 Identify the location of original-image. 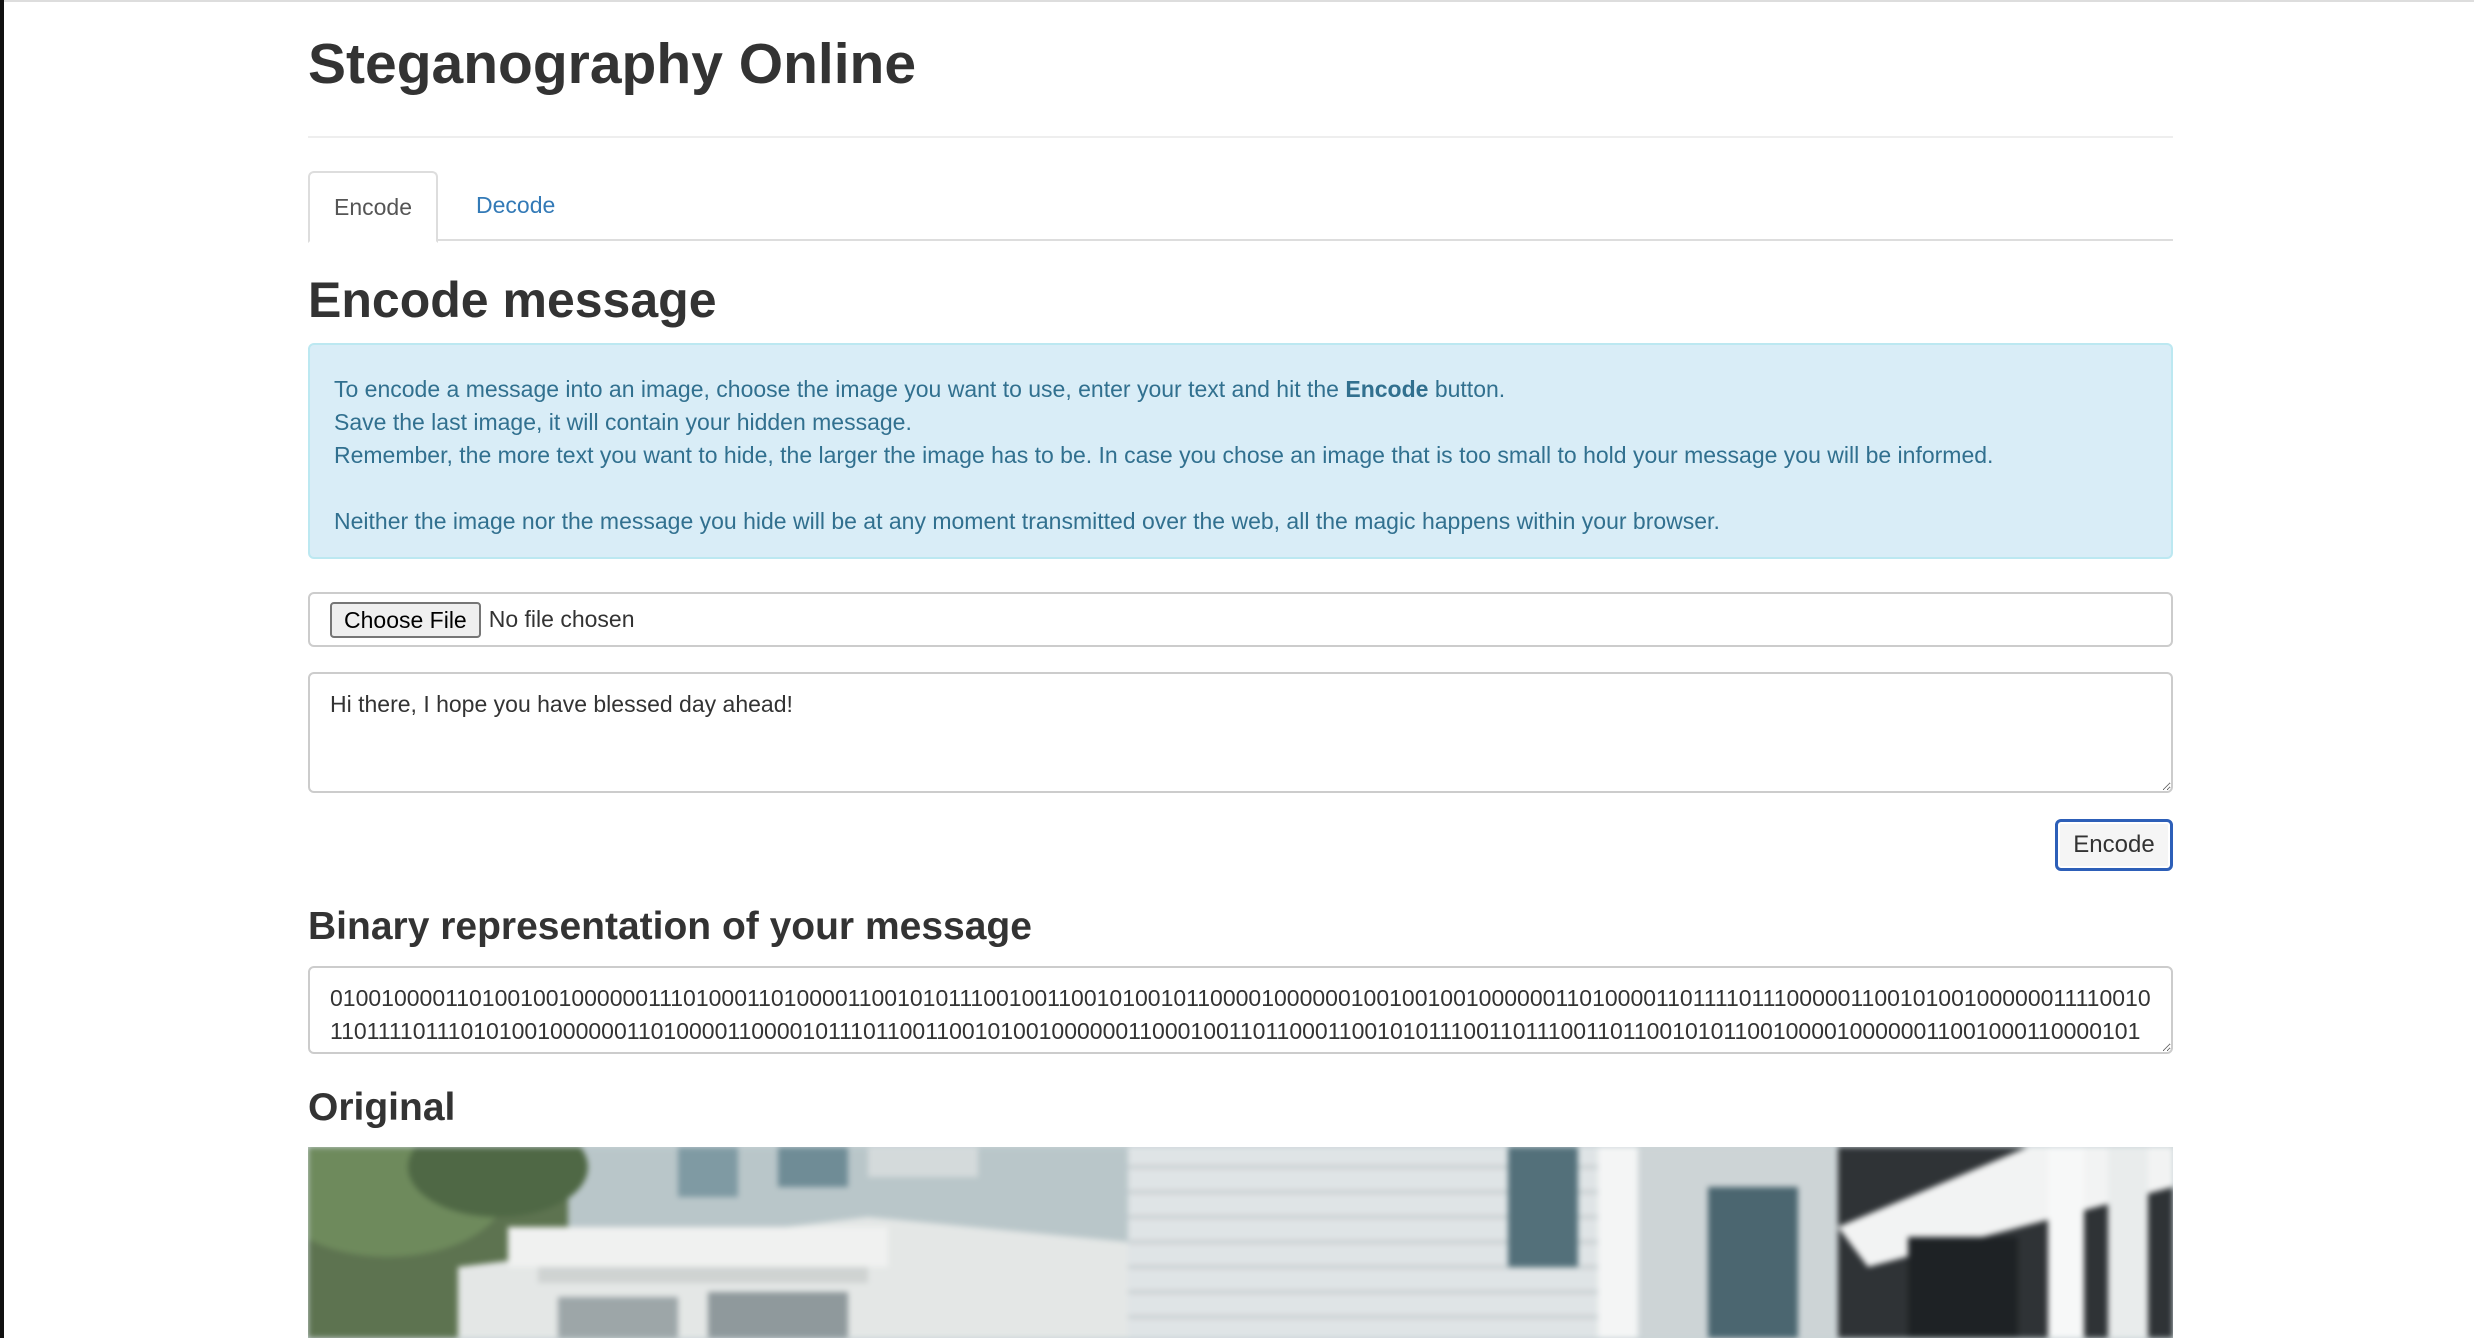
(1240, 1242).